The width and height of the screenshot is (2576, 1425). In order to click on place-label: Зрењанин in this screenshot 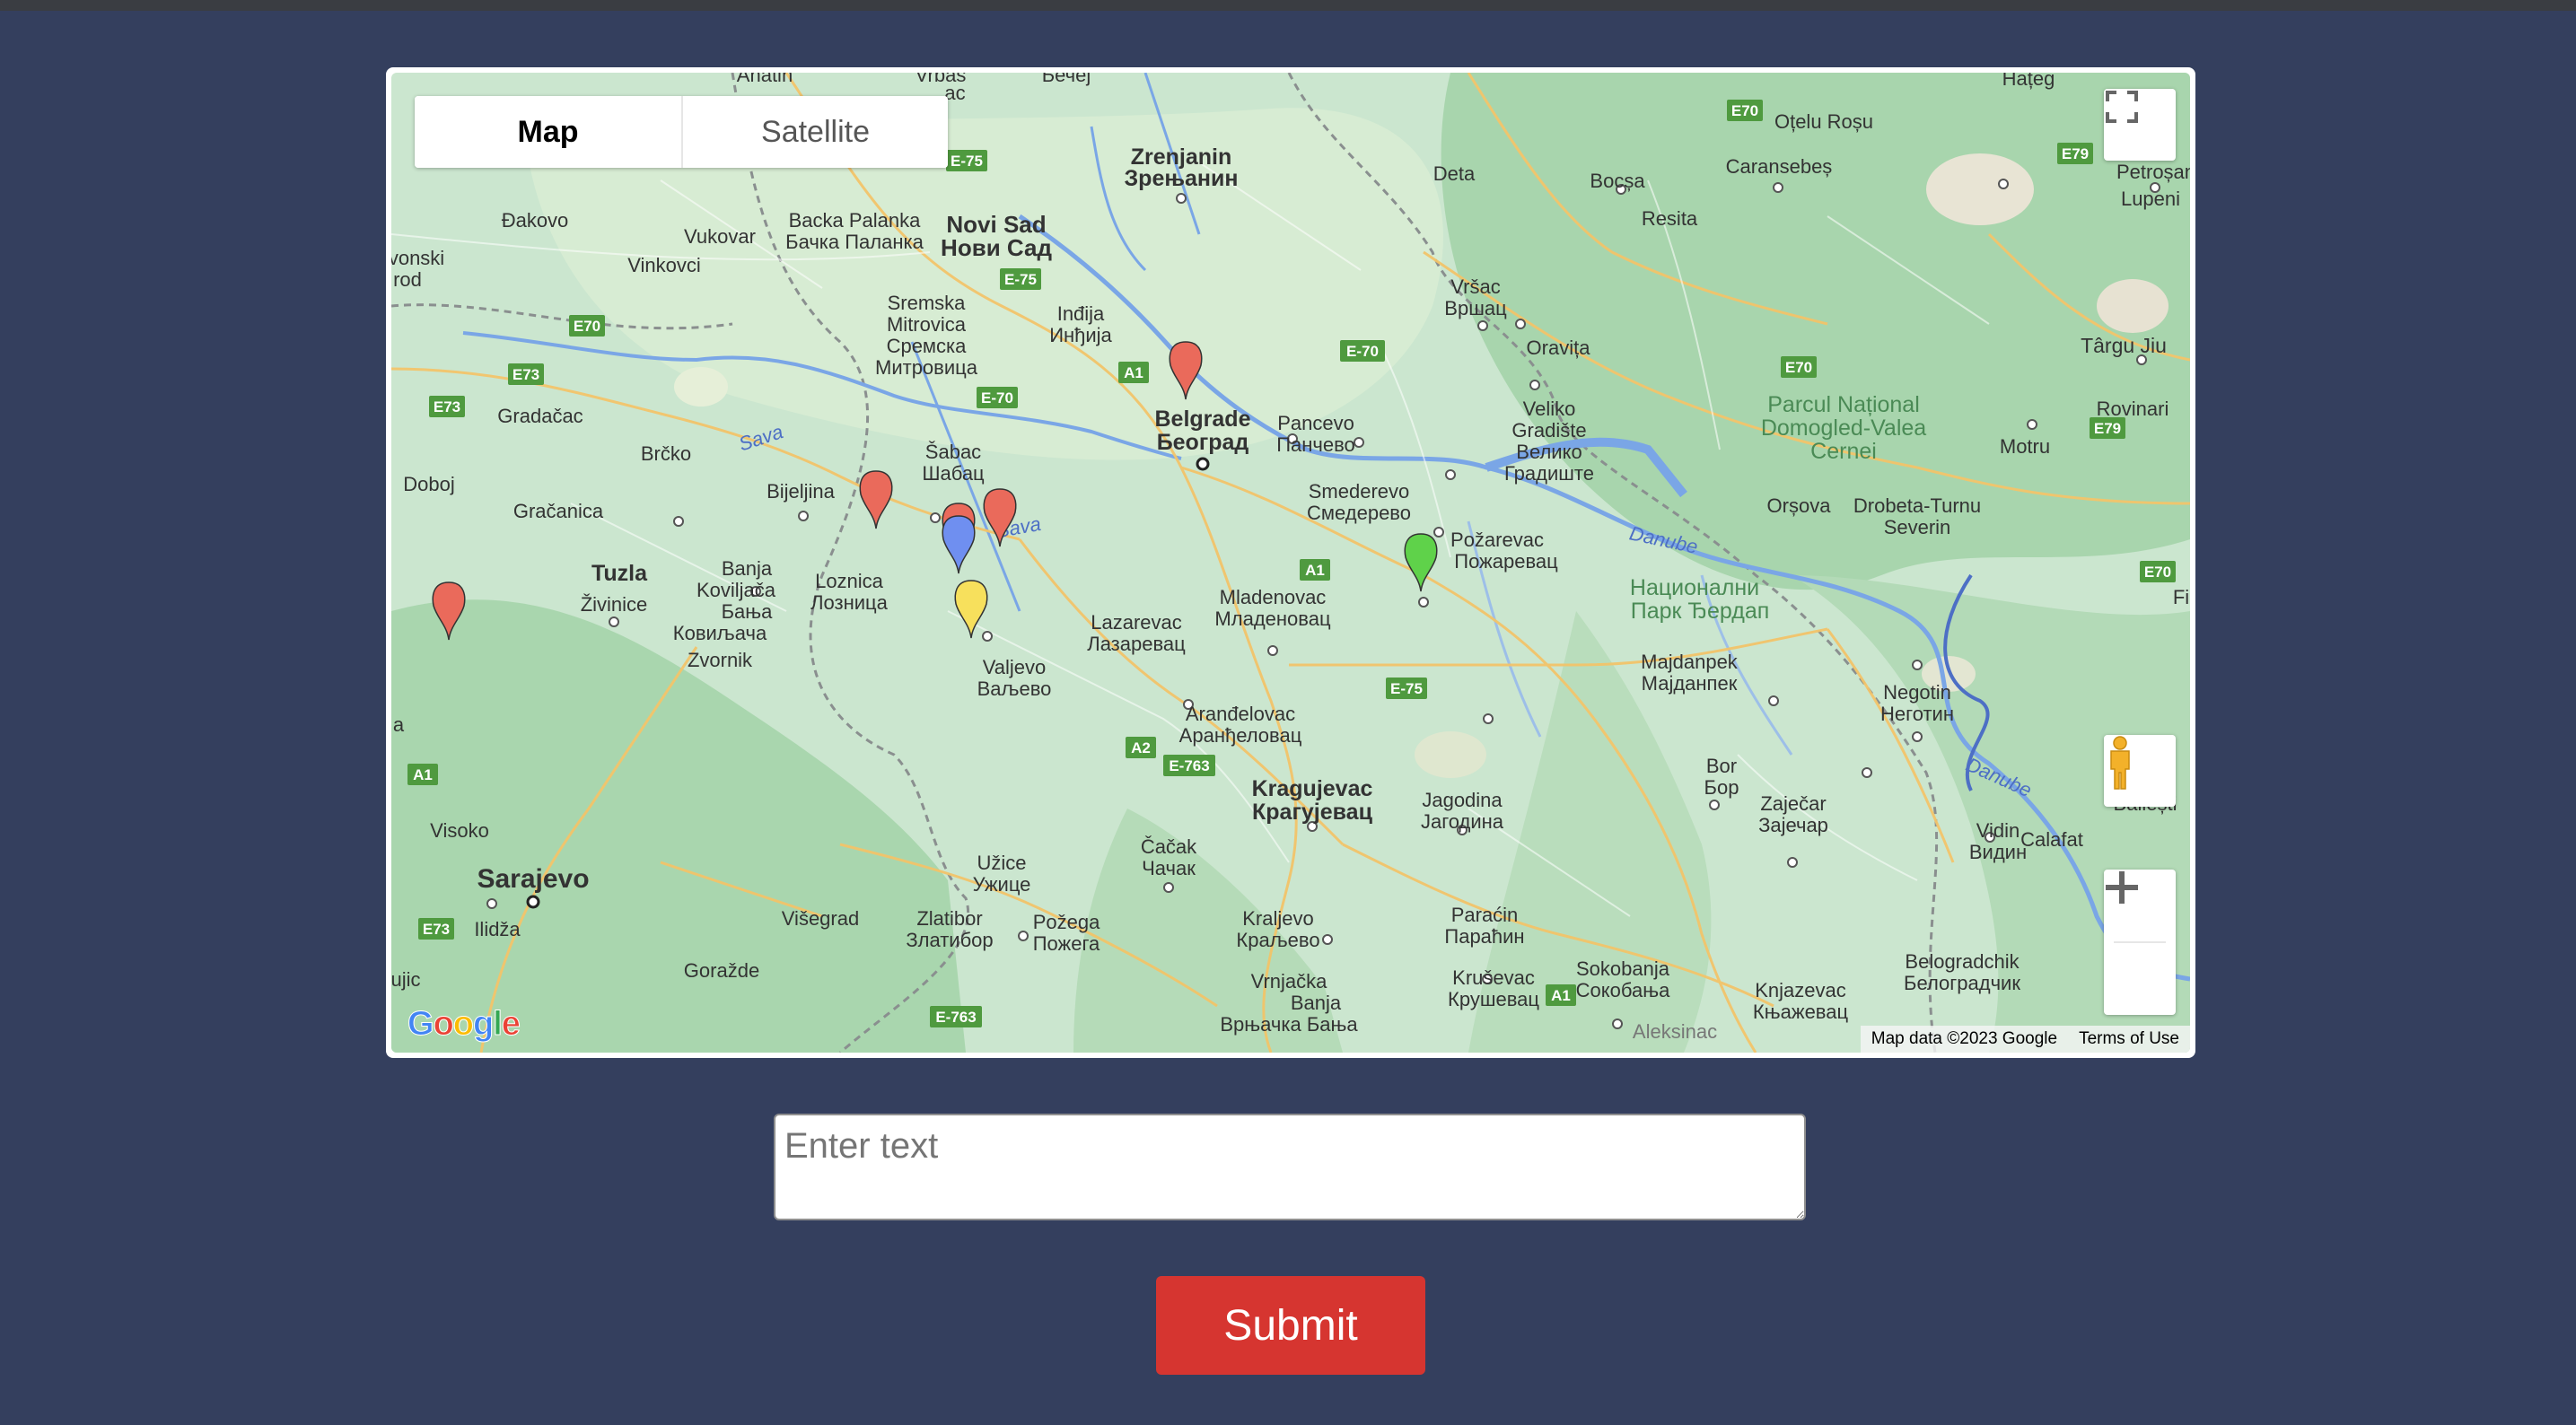, I will do `click(1182, 178)`.